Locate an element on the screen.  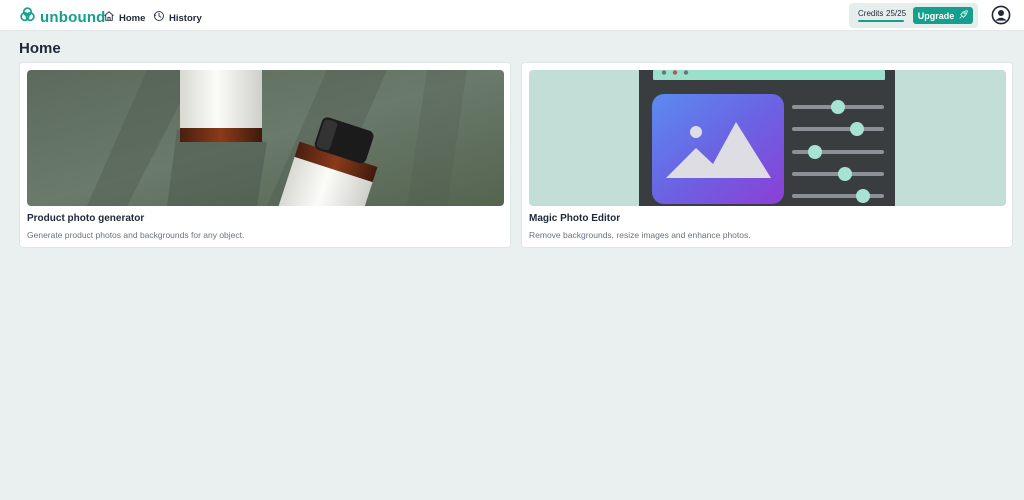
nav-history-label: History is located at coordinates (185, 18).